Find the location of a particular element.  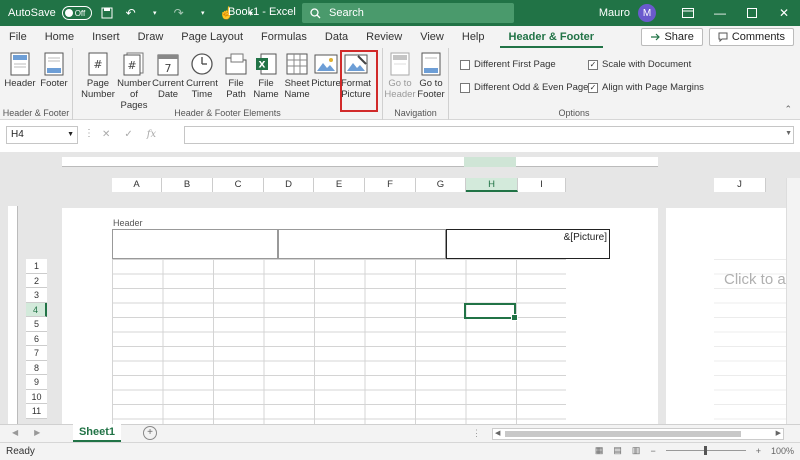

next-sheet-icon: ▶ is located at coordinates (37, 432).